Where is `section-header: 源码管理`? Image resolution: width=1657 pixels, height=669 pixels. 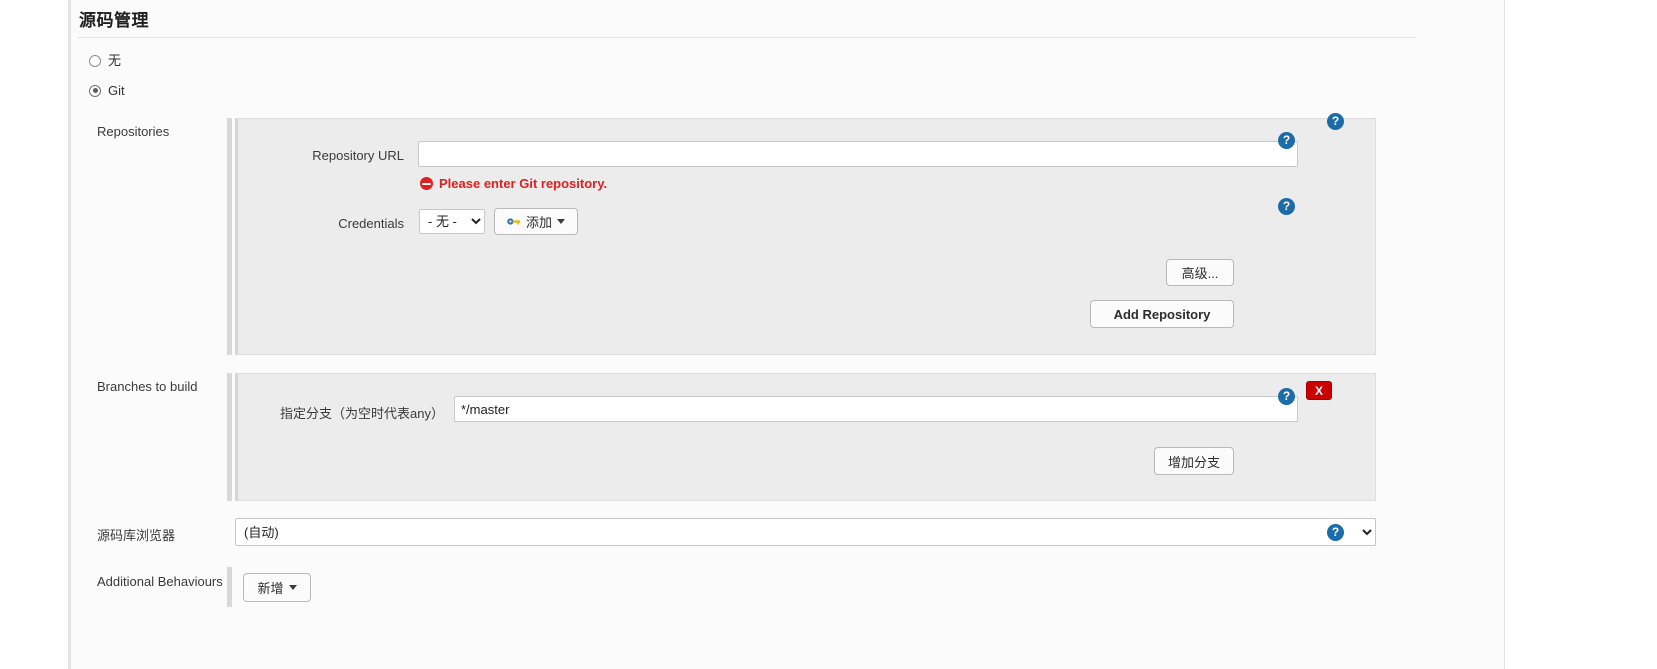 section-header: 源码管理 is located at coordinates (746, 21).